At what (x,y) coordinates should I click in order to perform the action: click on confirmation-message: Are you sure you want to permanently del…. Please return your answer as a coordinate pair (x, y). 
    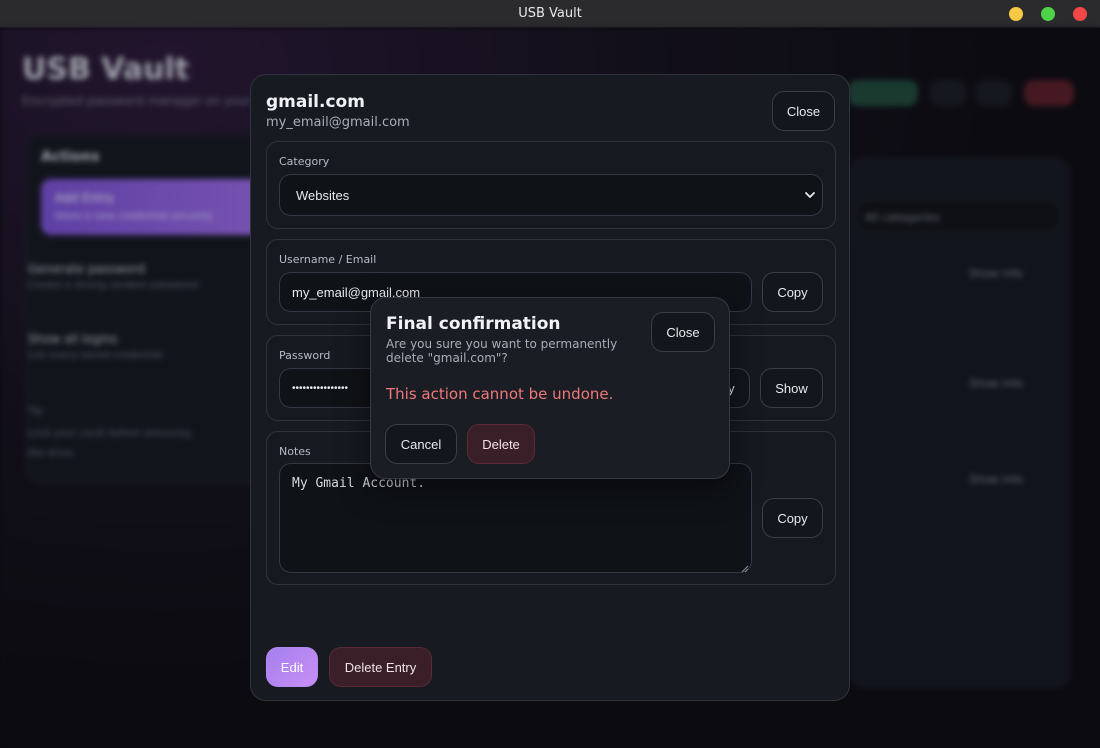
    Looking at the image, I should click on (502, 351).